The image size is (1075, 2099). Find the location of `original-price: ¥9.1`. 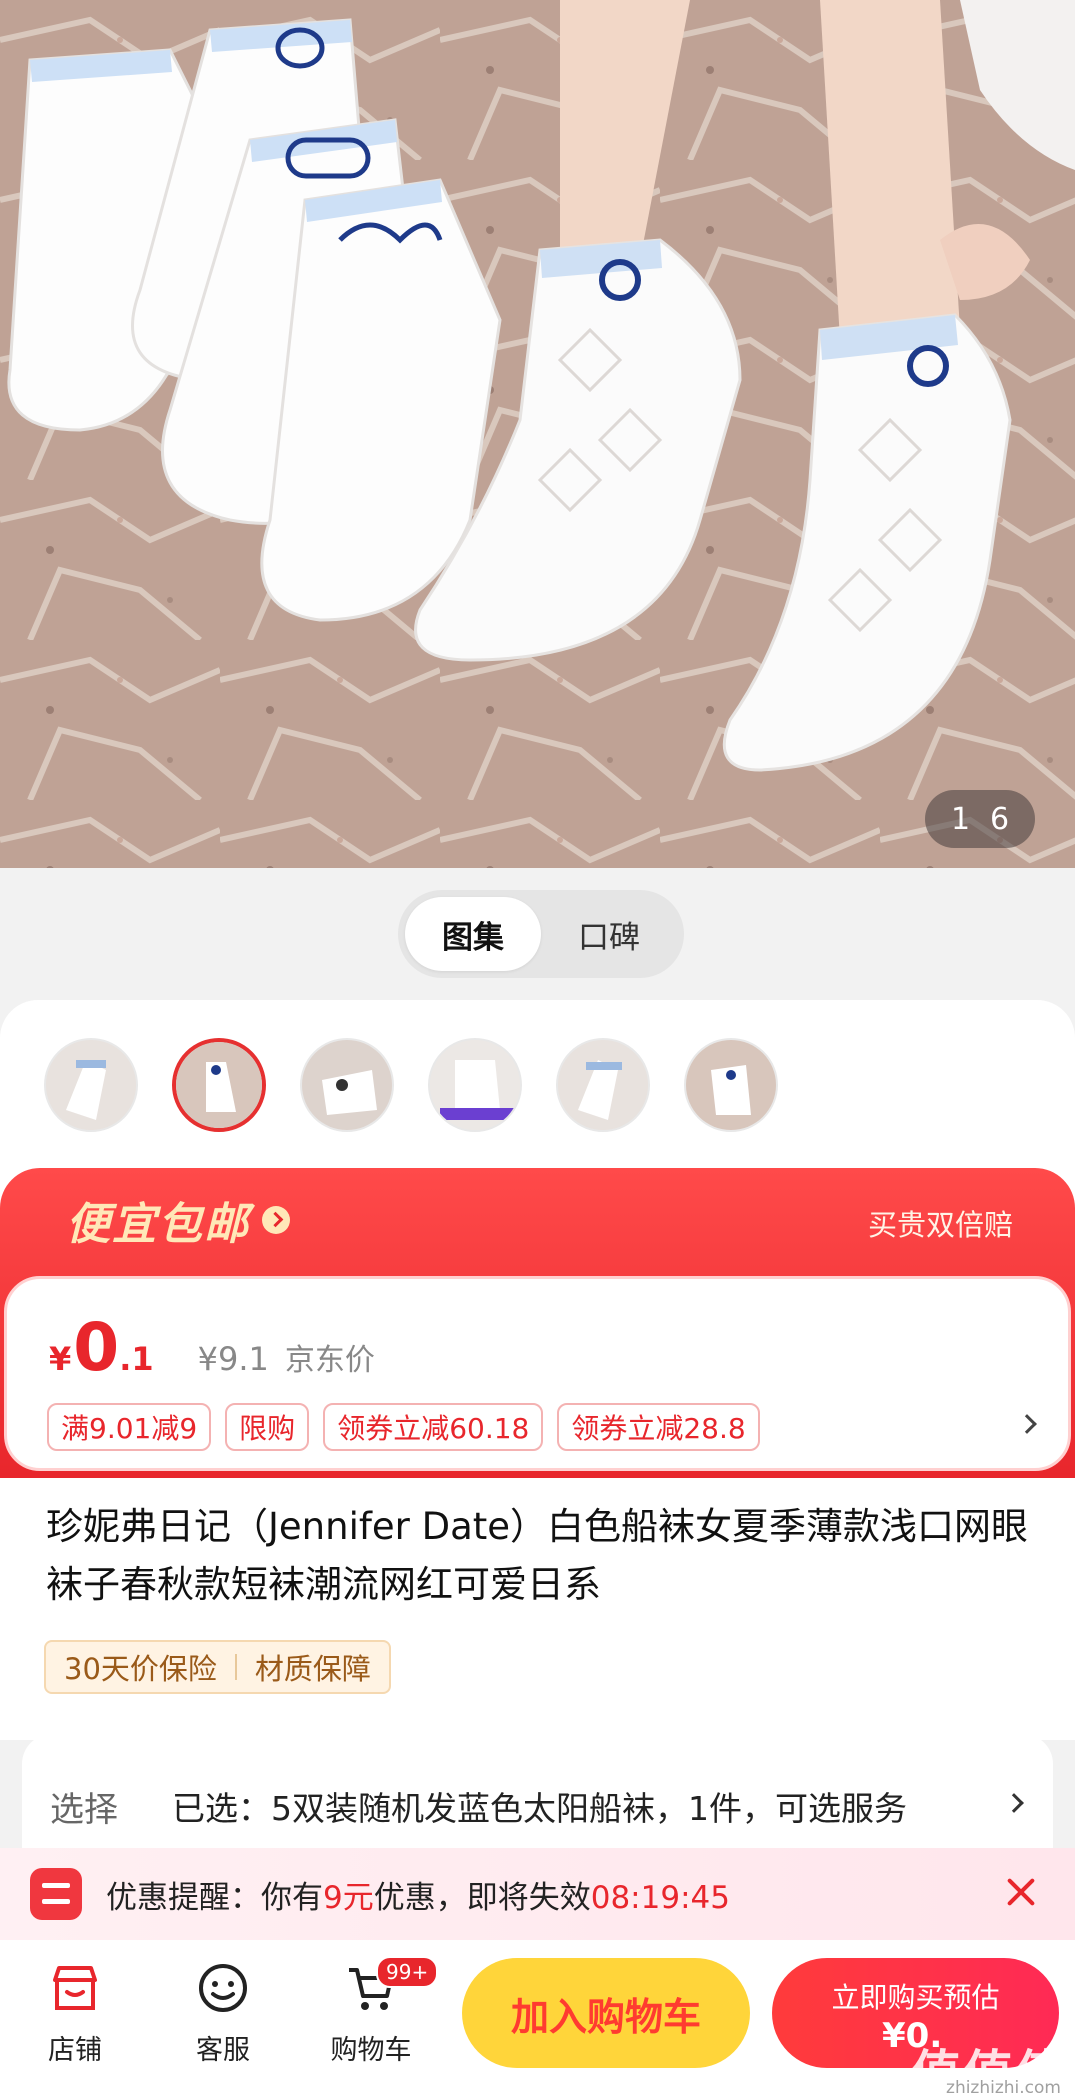

original-price: ¥9.1 is located at coordinates (233, 1359).